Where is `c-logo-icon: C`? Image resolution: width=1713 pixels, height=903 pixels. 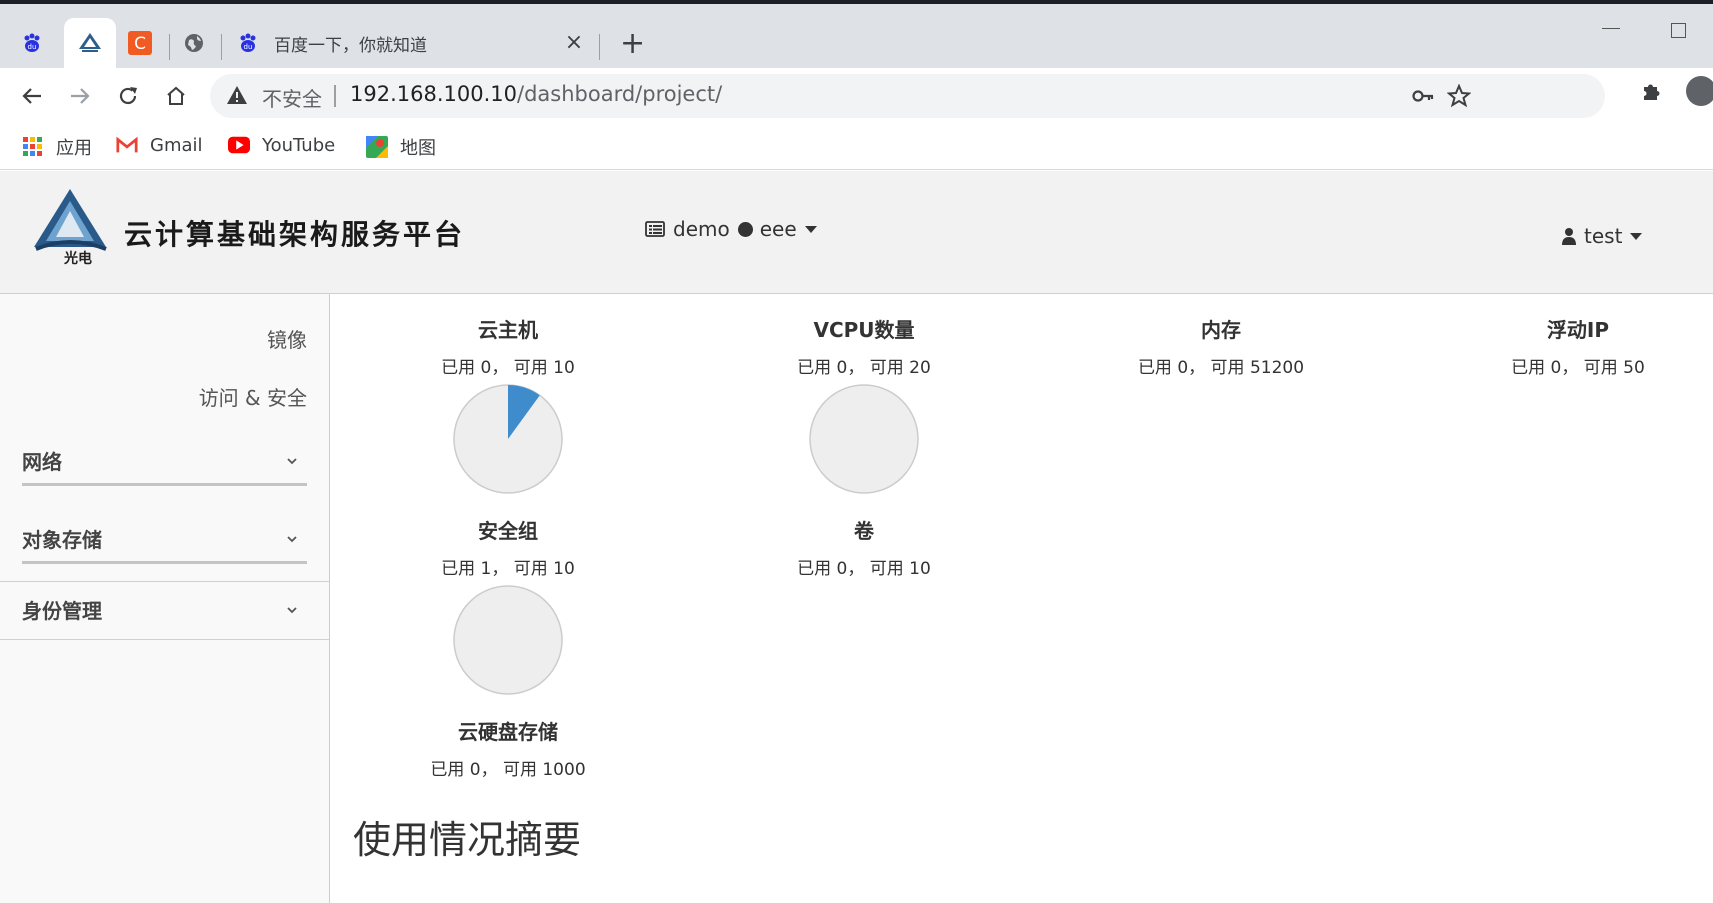
c-logo-icon: C is located at coordinates (140, 43).